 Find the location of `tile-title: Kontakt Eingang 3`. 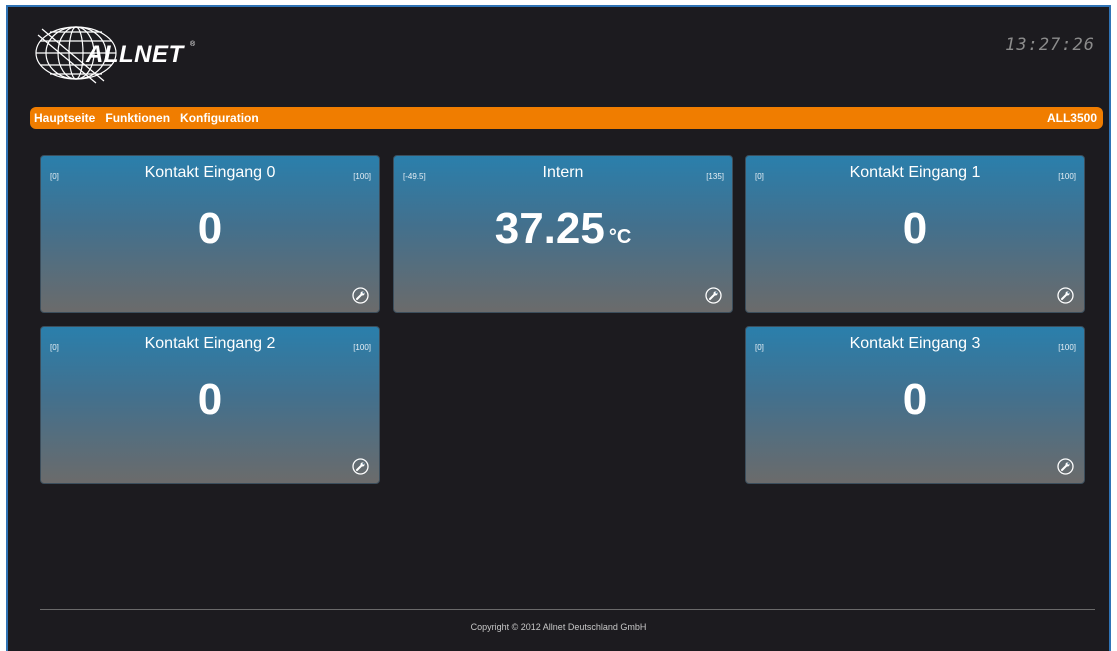

tile-title: Kontakt Eingang 3 is located at coordinates (915, 343).